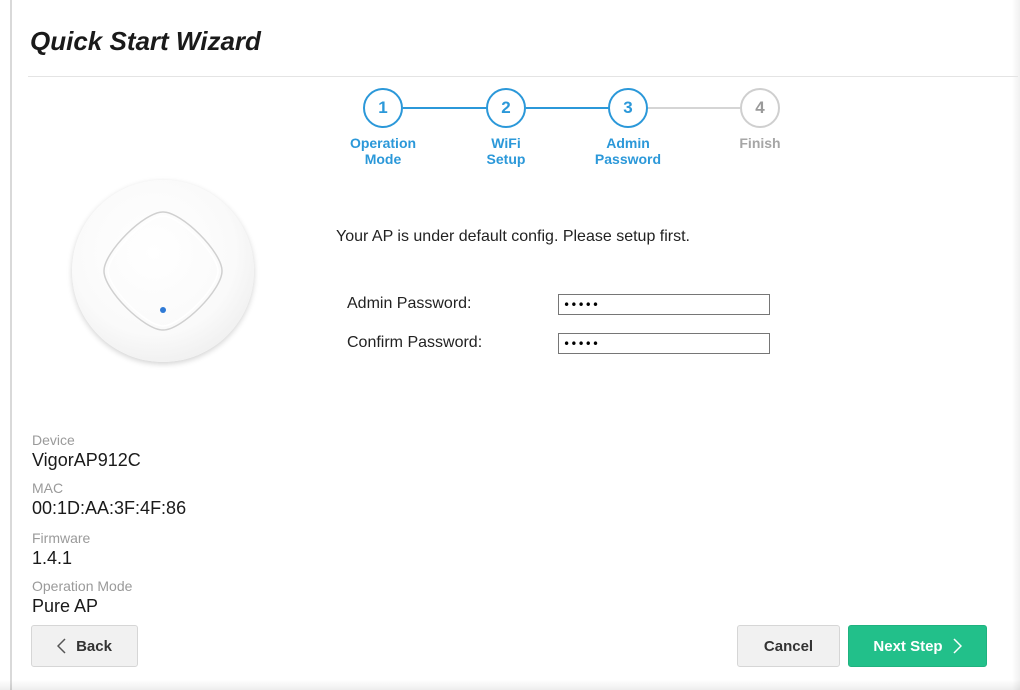 The image size is (1020, 690). Describe the element at coordinates (506, 159) in the screenshot. I see `step-label-line2: Setup` at that location.